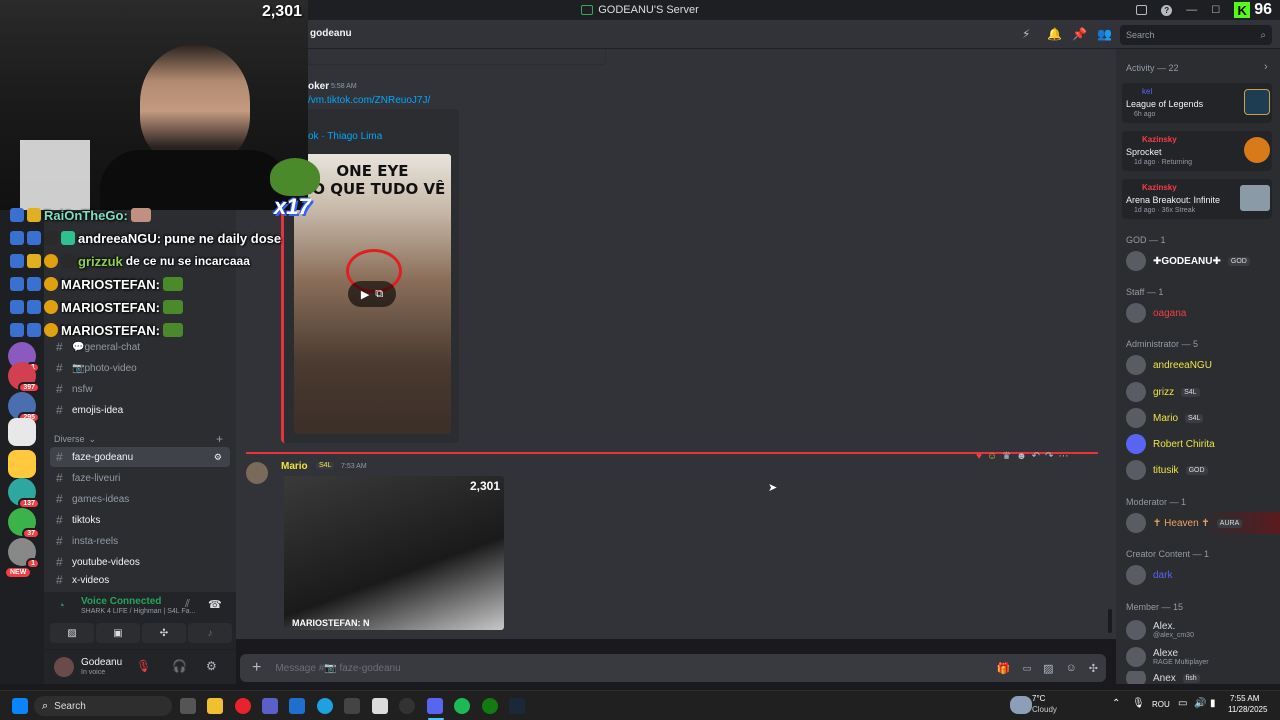 Image resolution: width=1280 pixels, height=720 pixels. I want to click on minimize-icon: —, so click(1191, 10).